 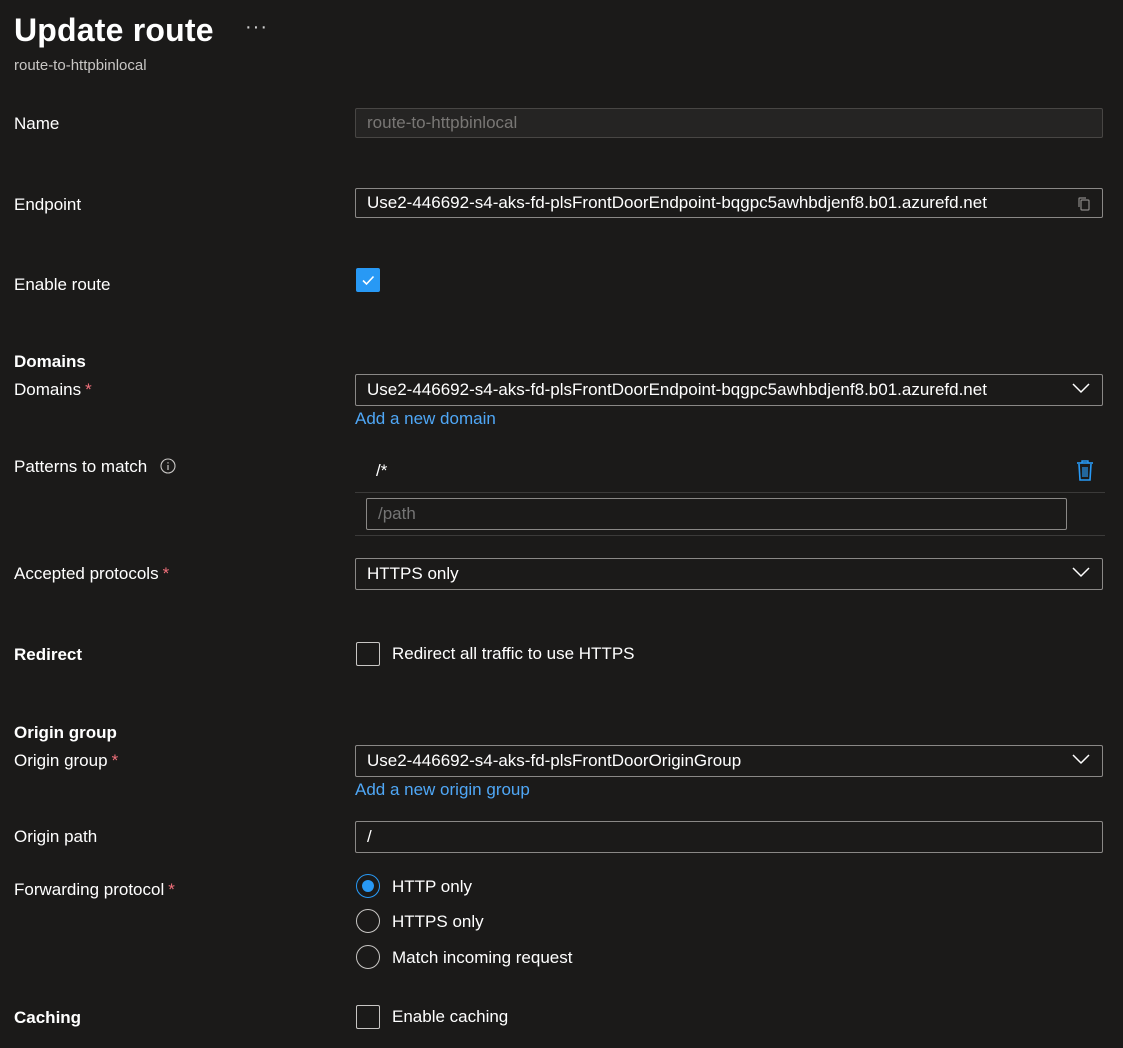 What do you see at coordinates (482, 957) in the screenshot?
I see `radio-match-incoming-label: Match incoming request` at bounding box center [482, 957].